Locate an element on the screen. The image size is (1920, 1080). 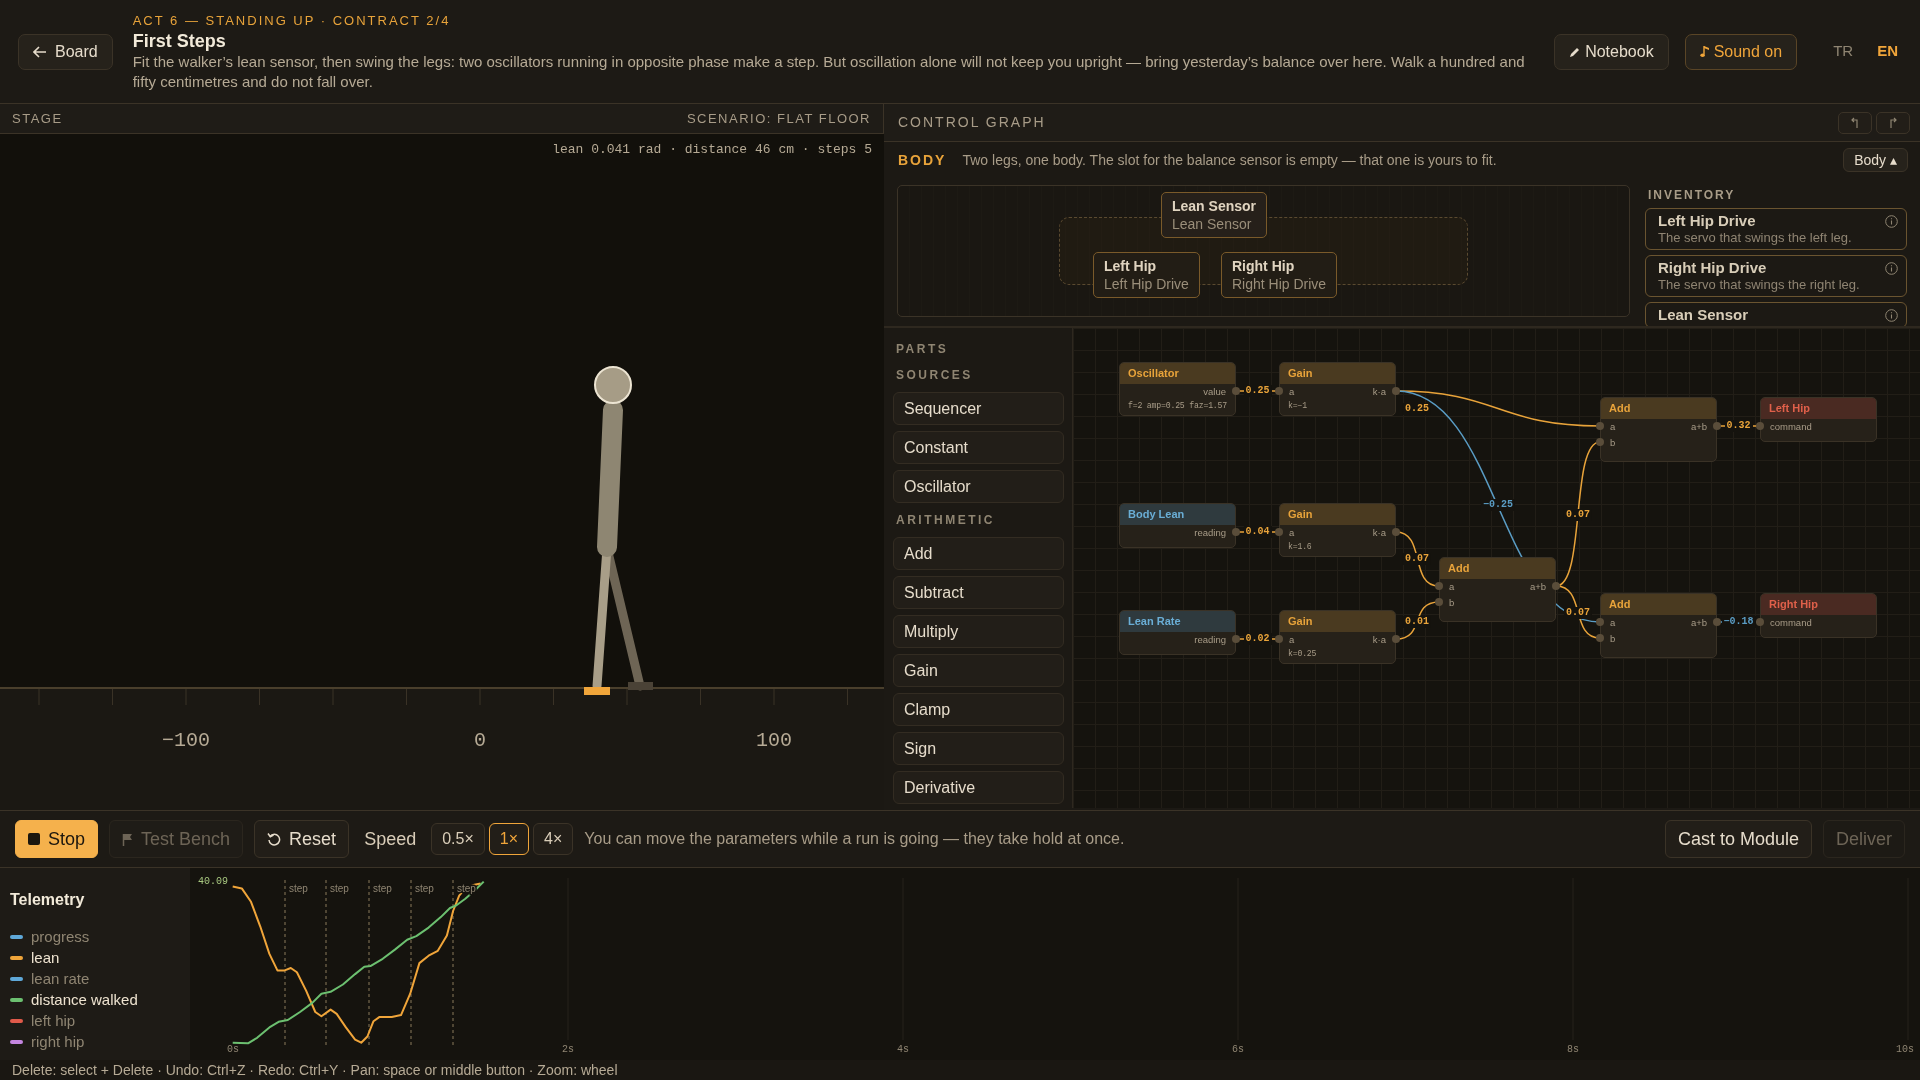
node-parameter: k=−1 is located at coordinates (1297, 406).